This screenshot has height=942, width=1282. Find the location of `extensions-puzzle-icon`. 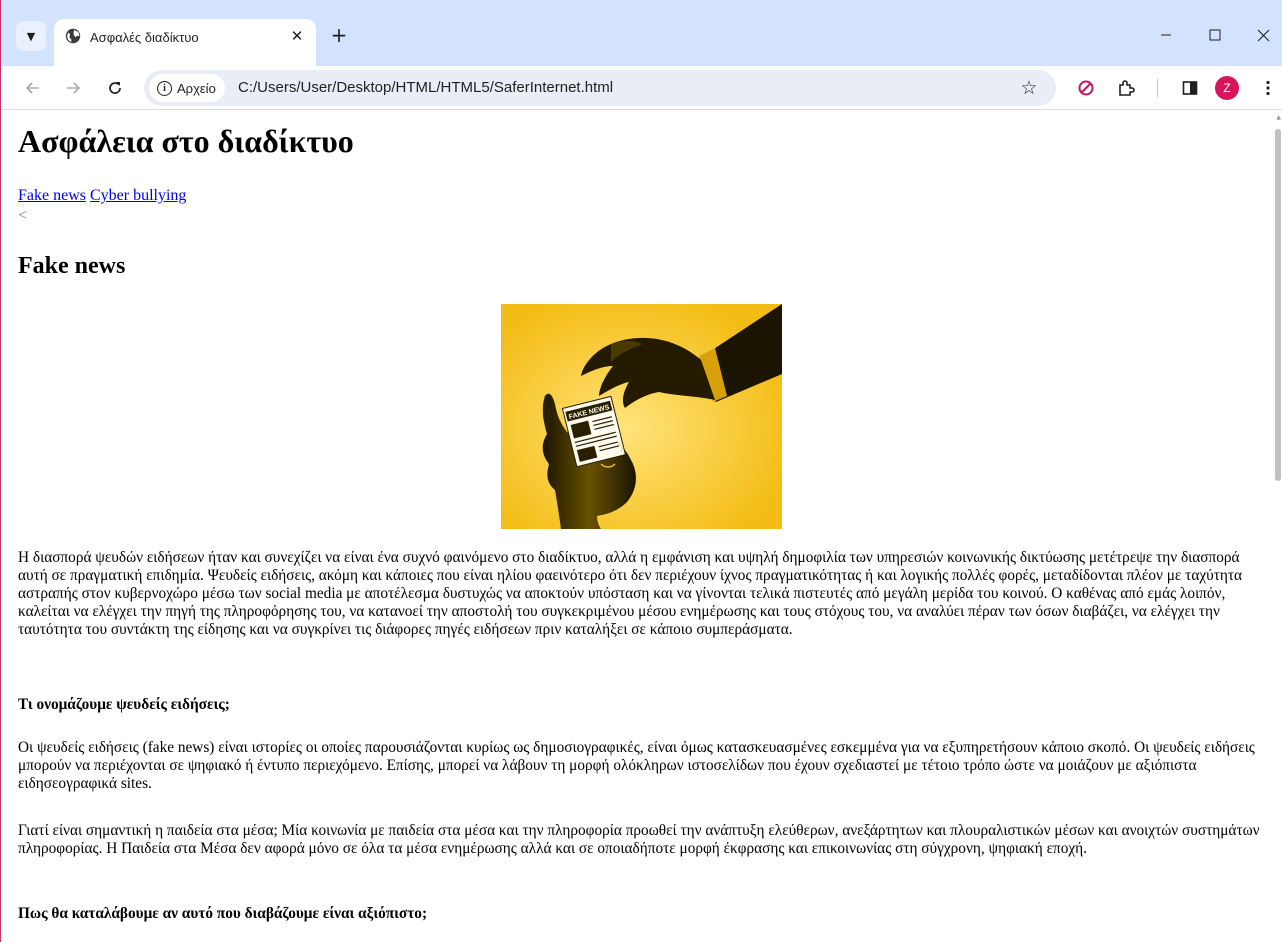

extensions-puzzle-icon is located at coordinates (1126, 88).